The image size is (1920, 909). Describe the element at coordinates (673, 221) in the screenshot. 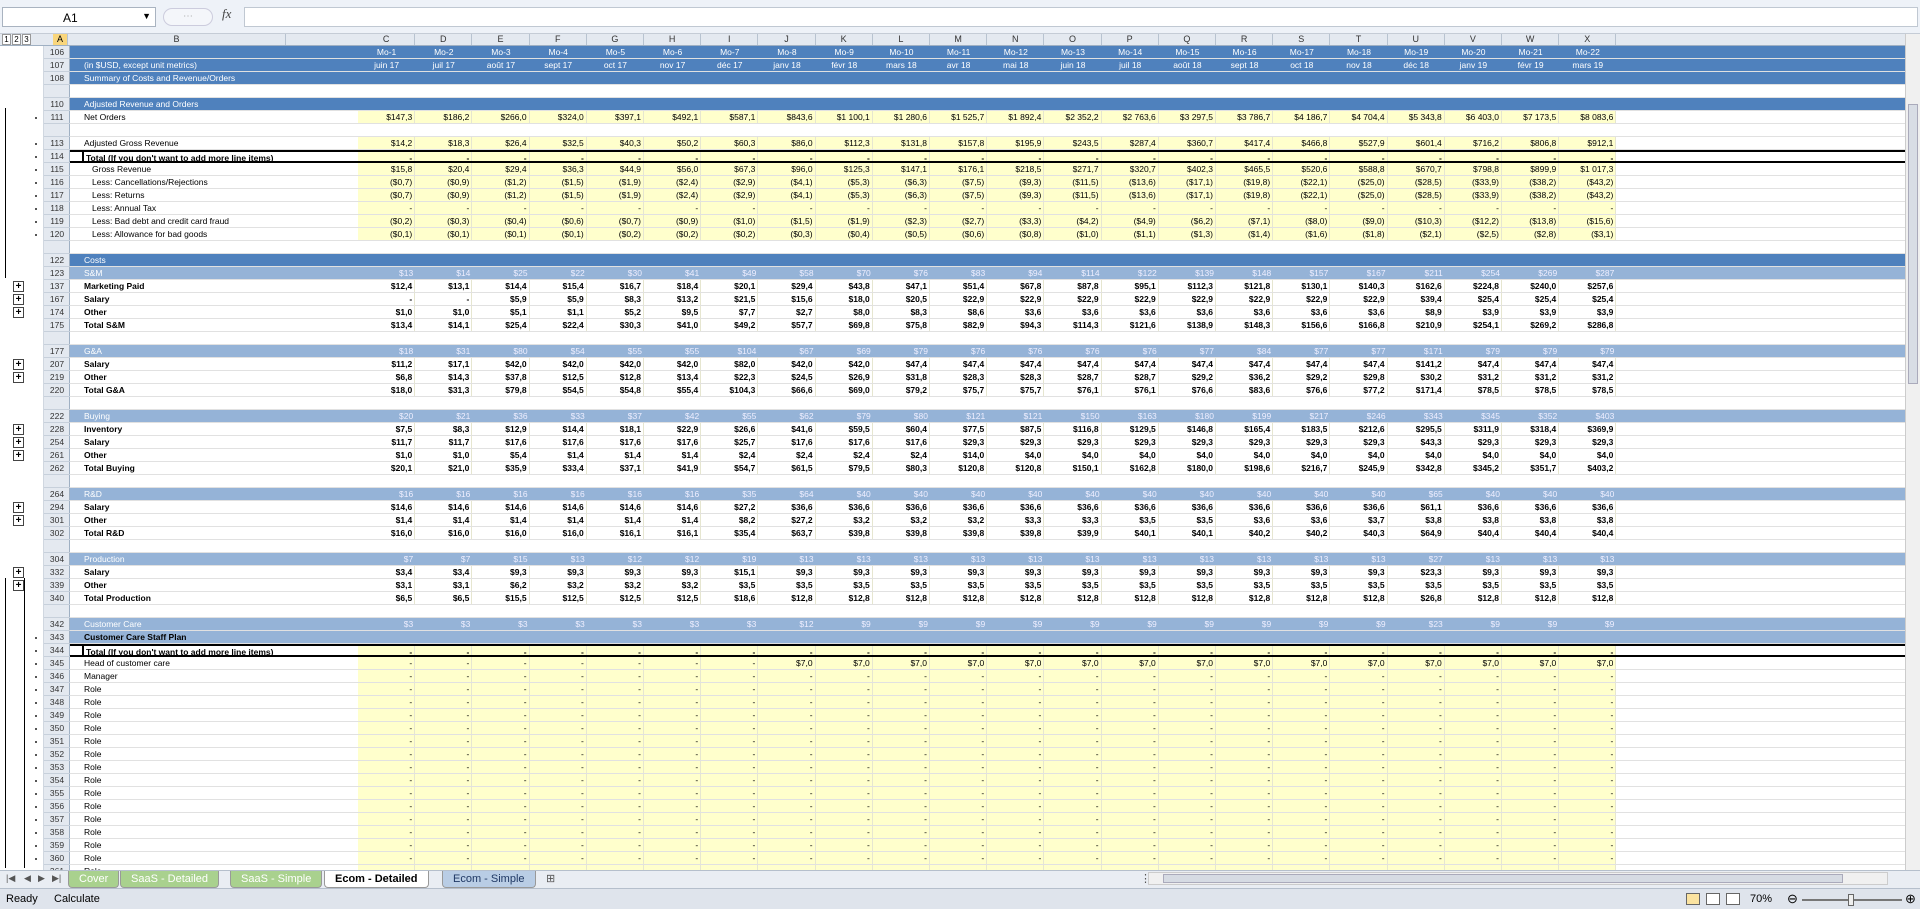

I see `cell: ($0,9)` at that location.